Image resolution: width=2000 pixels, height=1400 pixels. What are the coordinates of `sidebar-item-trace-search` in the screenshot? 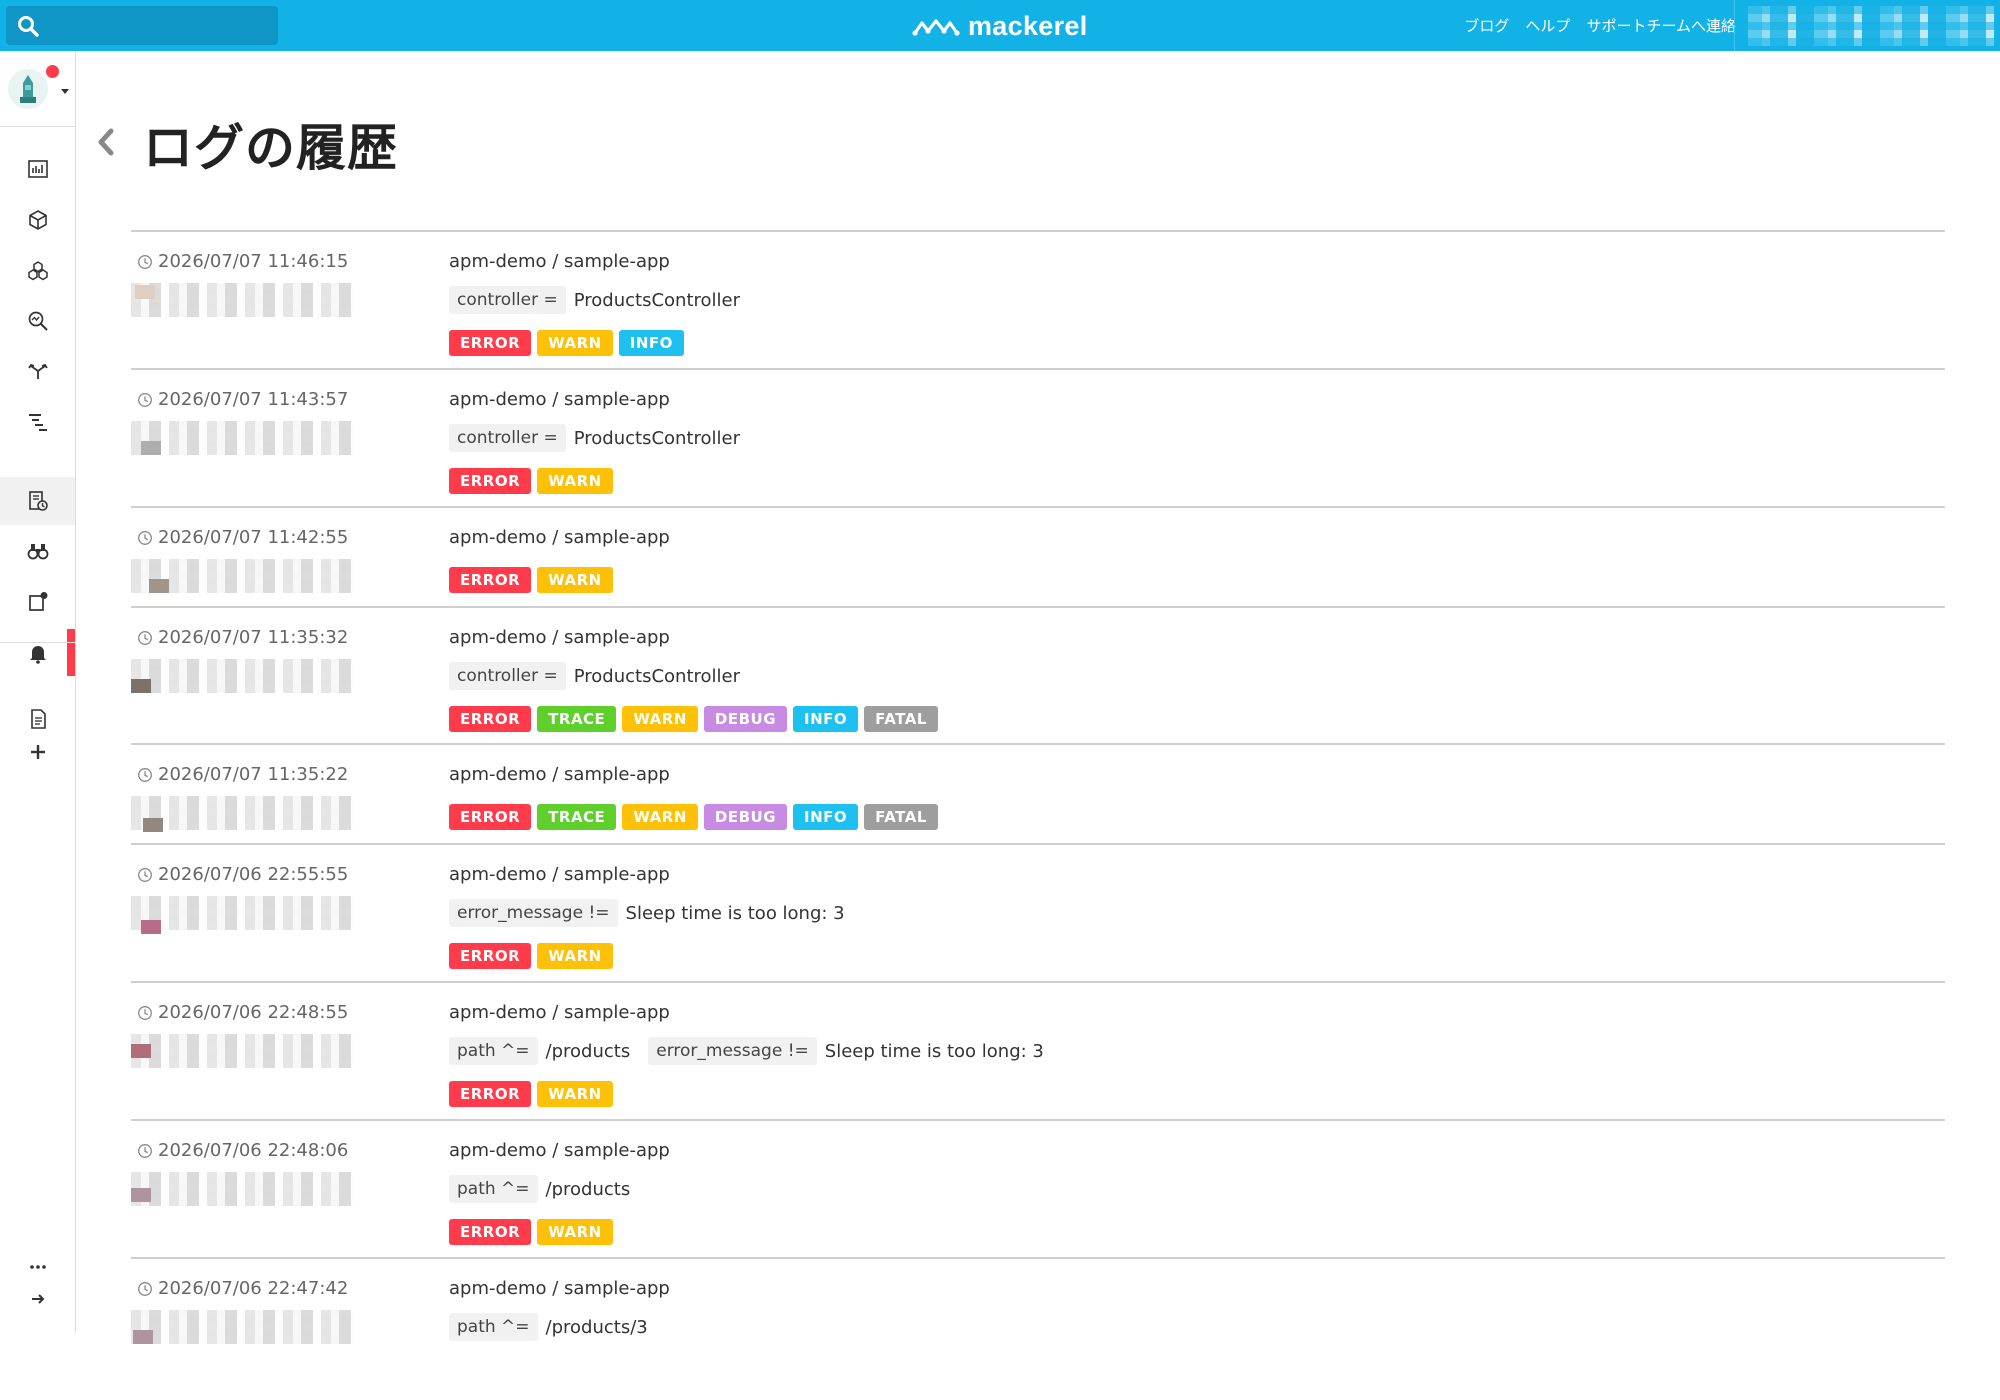 It's located at (37, 321).